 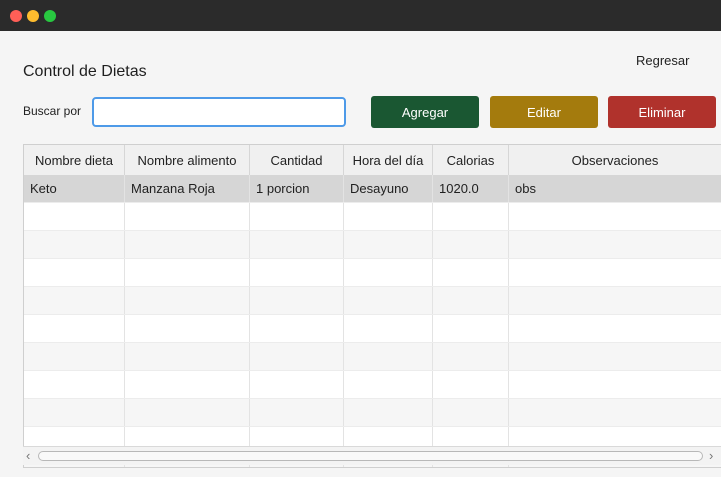 What do you see at coordinates (50, 16) in the screenshot?
I see `maximize-window-button` at bounding box center [50, 16].